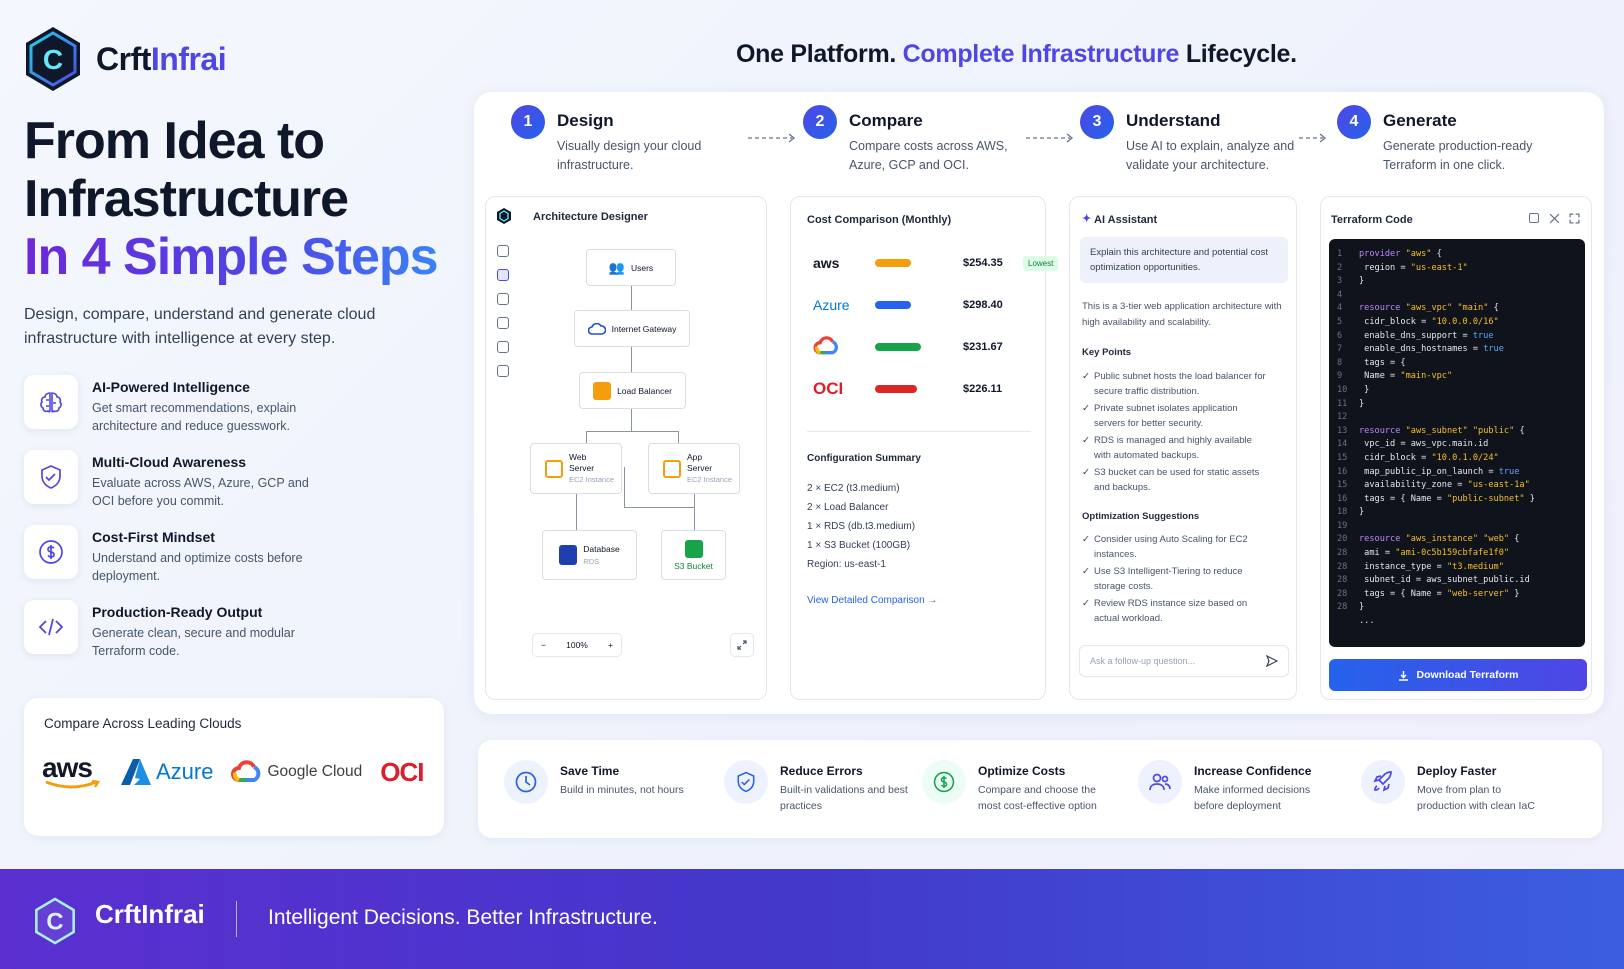 The width and height of the screenshot is (1624, 969). What do you see at coordinates (632, 390) in the screenshot?
I see `node-load-balancer: Load Balancer` at bounding box center [632, 390].